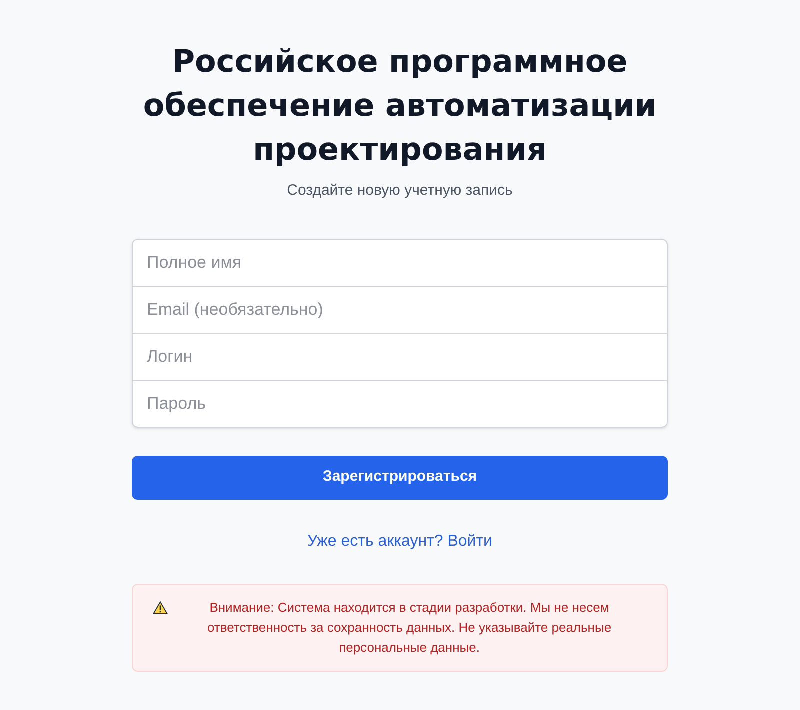  Describe the element at coordinates (409, 627) in the screenshot. I see `warning-text: Внимание: Система находится в стадии разработки. Мы не несем ответственность за сохранность данных. Не указывайте реальные персональные данные.` at that location.